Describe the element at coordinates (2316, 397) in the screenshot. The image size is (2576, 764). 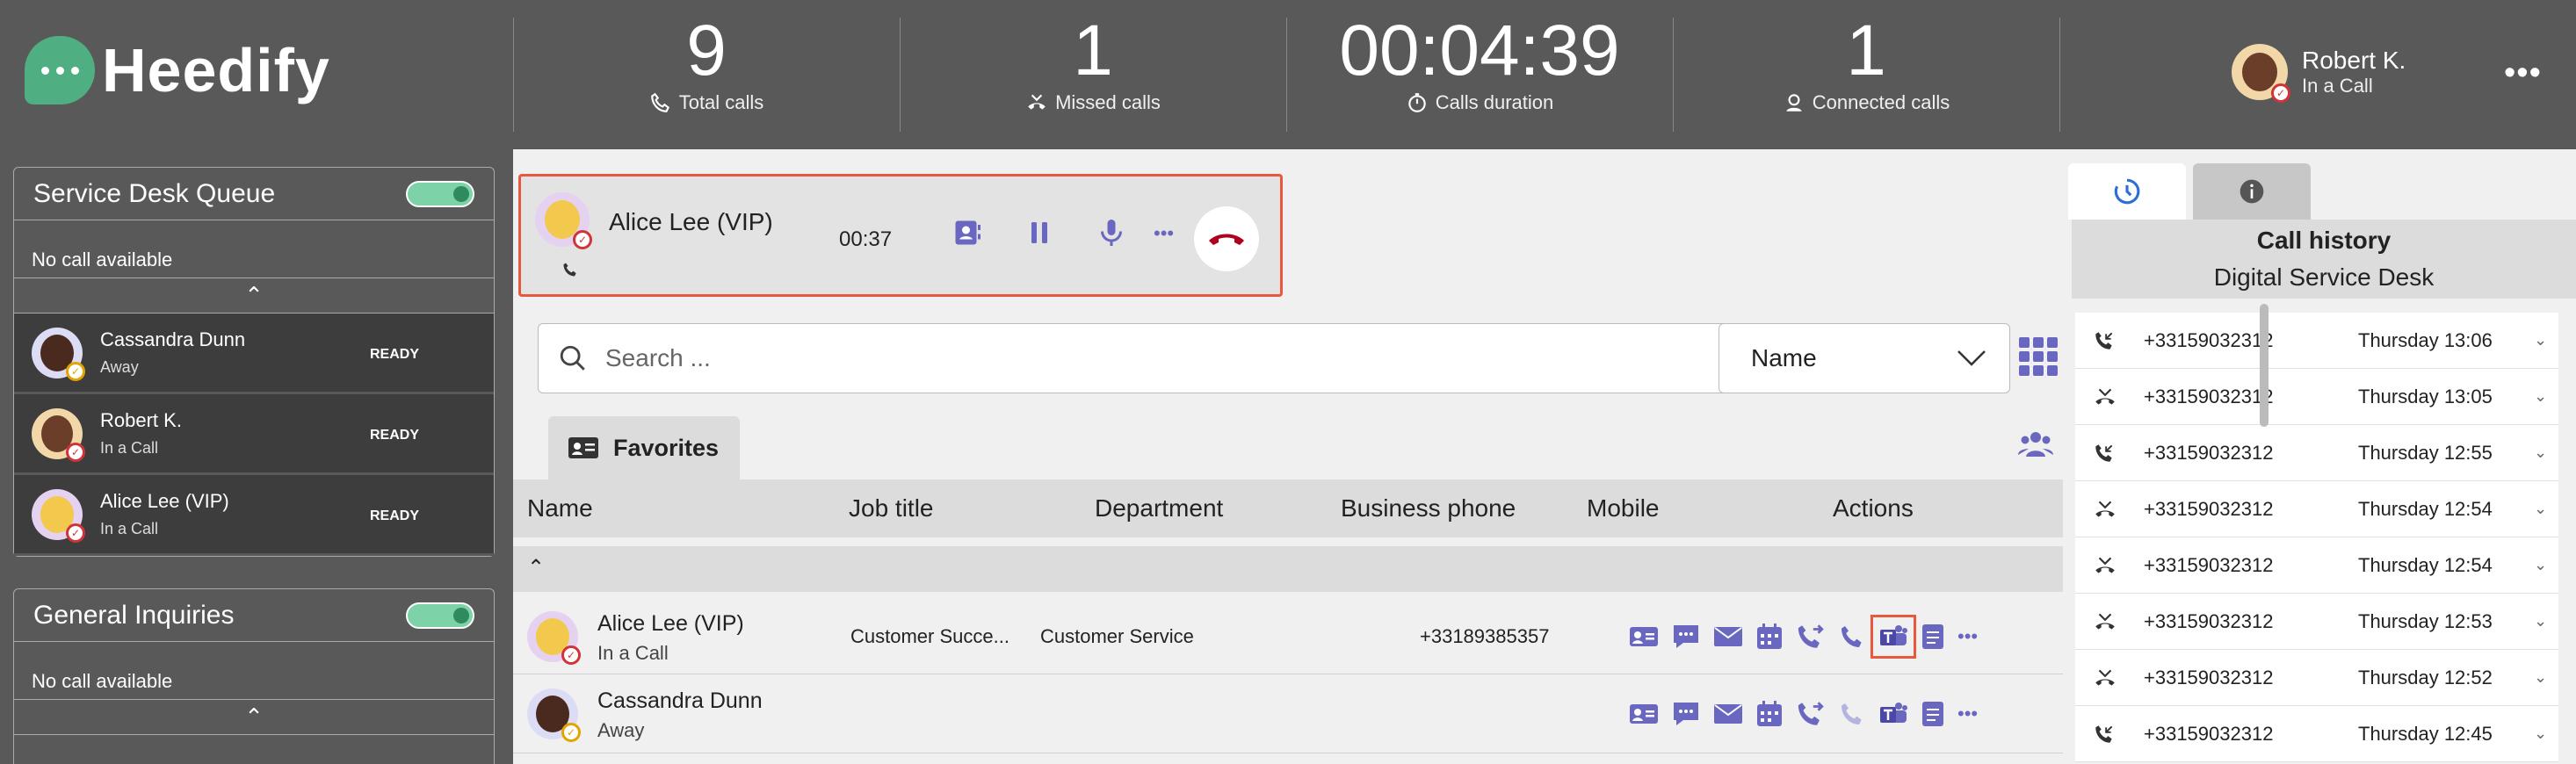
I see `history-item: +33159032312 Thursday 13:05 ⌄` at that location.